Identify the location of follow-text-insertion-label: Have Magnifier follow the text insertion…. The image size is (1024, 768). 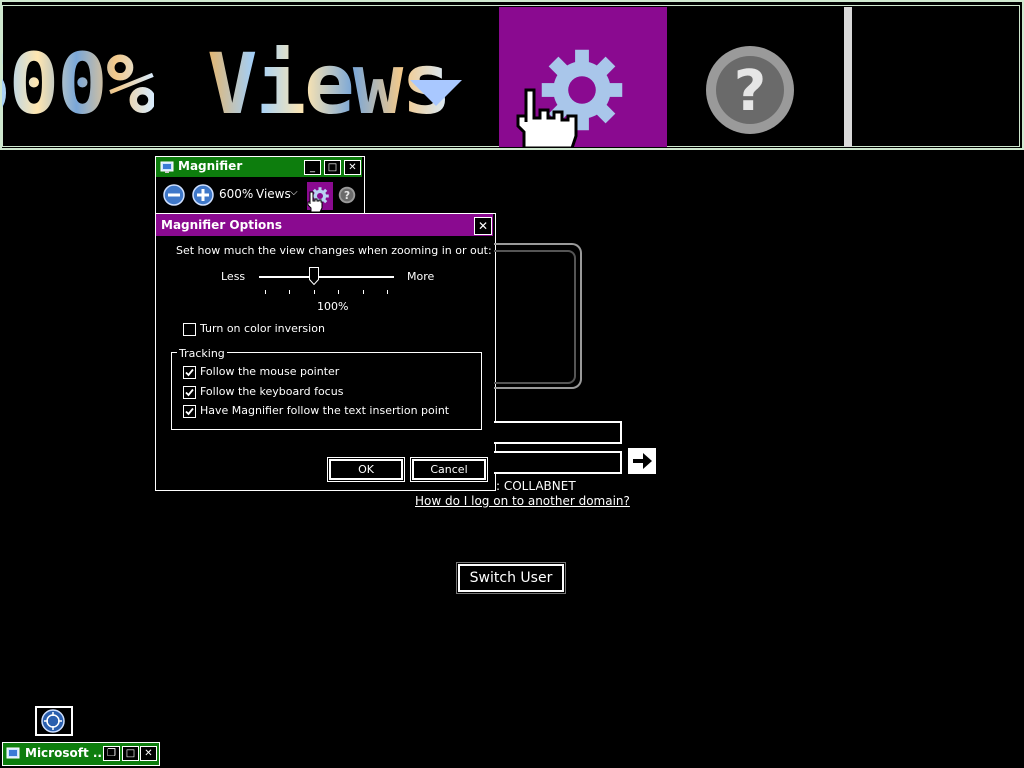
(324, 410).